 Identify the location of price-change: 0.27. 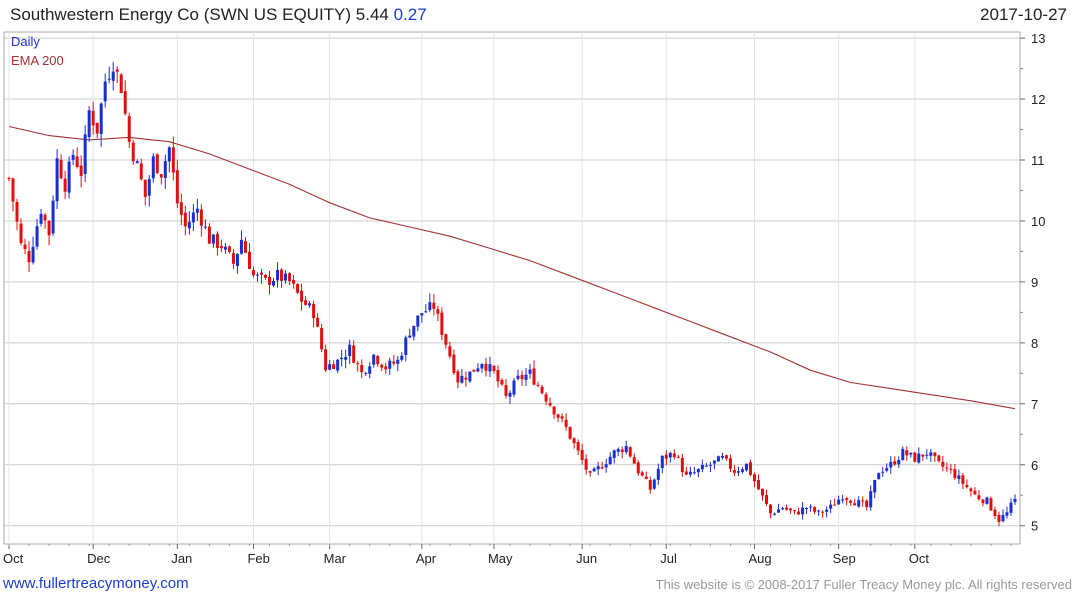
(410, 14).